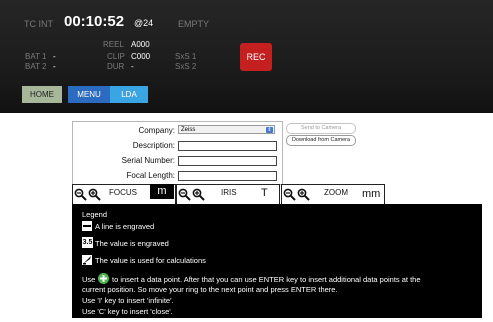 This screenshot has height=322, width=493. What do you see at coordinates (54, 56) in the screenshot?
I see `battery1-value: -` at bounding box center [54, 56].